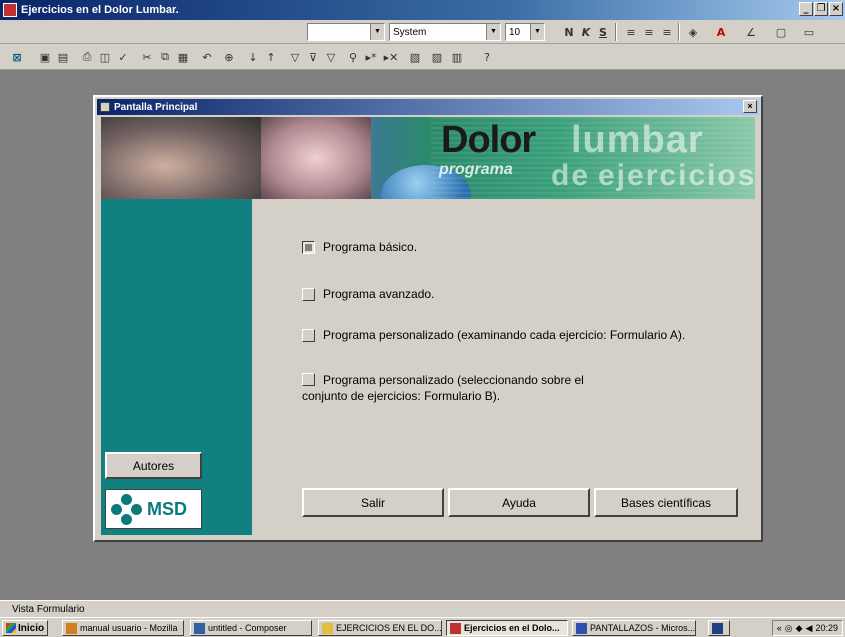 This screenshot has height=637, width=845. Describe the element at coordinates (147, 57) in the screenshot. I see `cut-icon: ✂` at that location.